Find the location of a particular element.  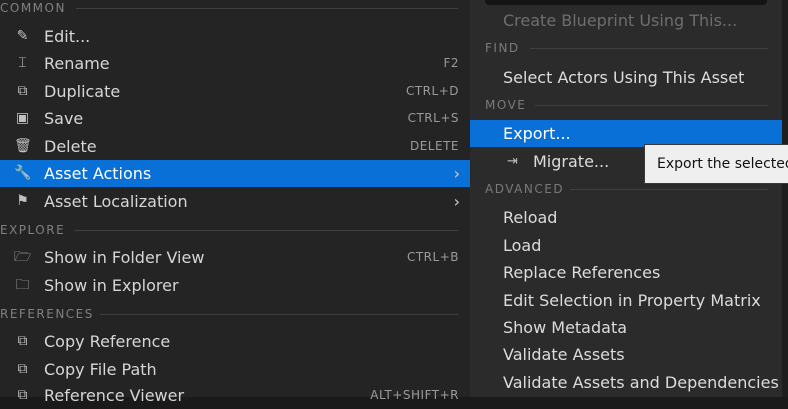

menu-item-copy-file-path: ⧉ Copy File Path is located at coordinates (235, 369).